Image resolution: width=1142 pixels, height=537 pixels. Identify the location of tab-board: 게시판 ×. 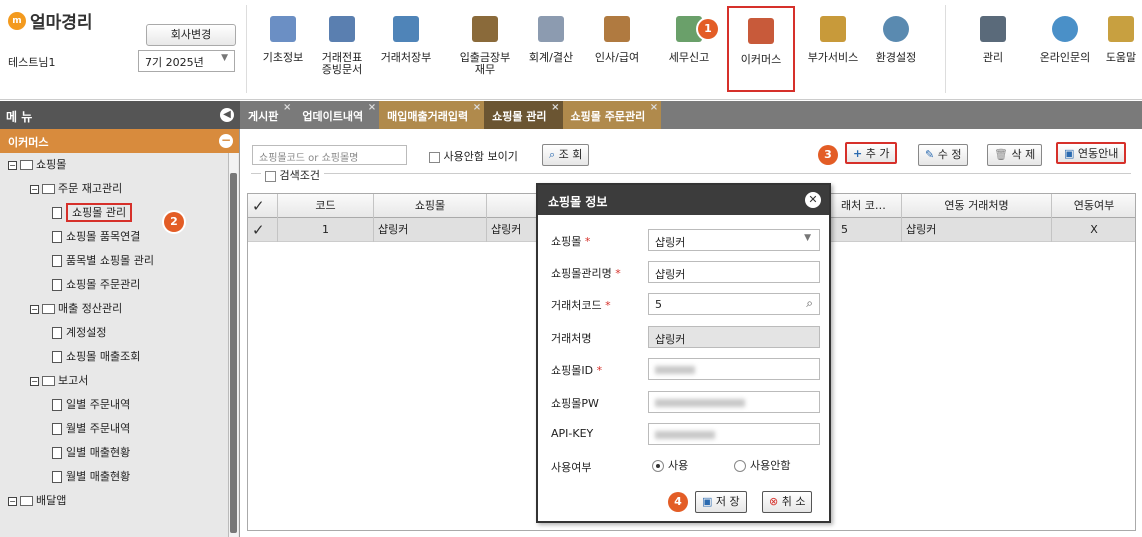
(267, 115).